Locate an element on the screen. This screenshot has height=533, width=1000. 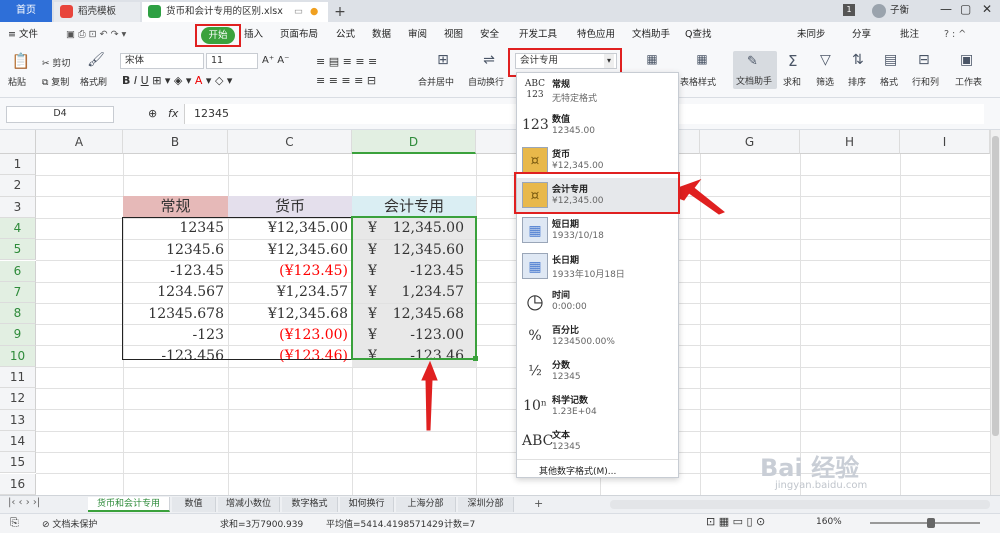
format-option-fraction: ½ 分数 12345 is located at coordinates (597, 371).